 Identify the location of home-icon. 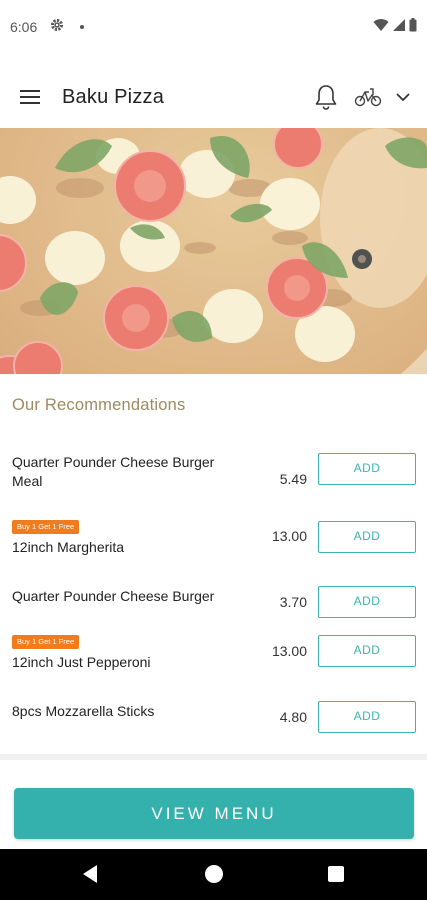
(214, 874).